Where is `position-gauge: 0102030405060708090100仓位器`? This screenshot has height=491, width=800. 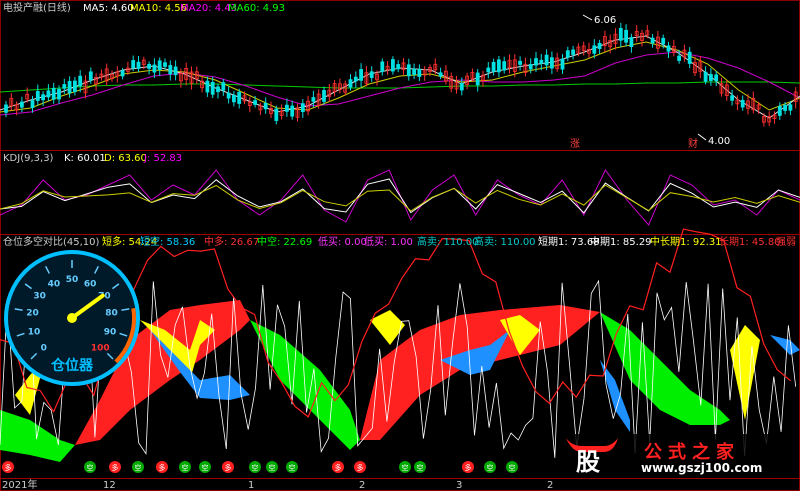
position-gauge: 0102030405060708090100仓位器 is located at coordinates (72, 318).